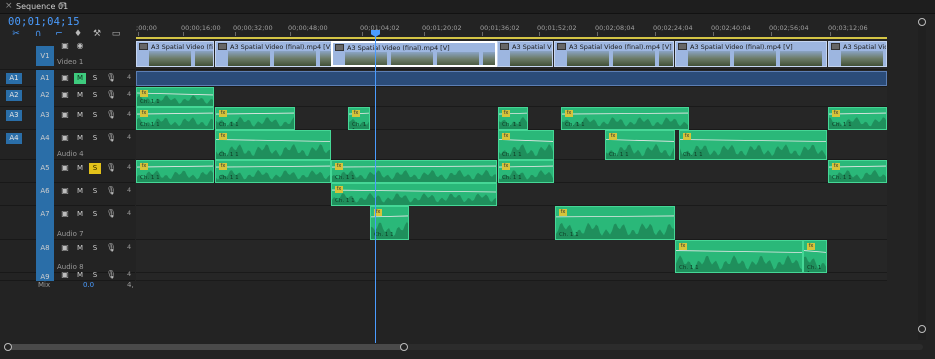 Image resolution: width=935 pixels, height=359 pixels. What do you see at coordinates (922, 22) in the screenshot?
I see `vscroll-top-handle` at bounding box center [922, 22].